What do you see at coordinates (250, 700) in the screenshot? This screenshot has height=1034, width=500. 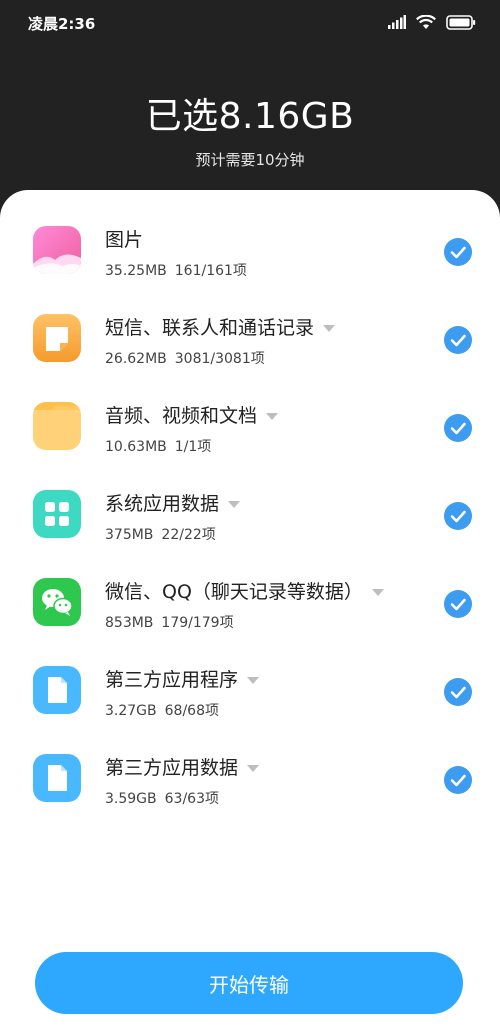 I see `list-item-third-party-apps: 第三方应用程序 3.27GB 68/68项` at bounding box center [250, 700].